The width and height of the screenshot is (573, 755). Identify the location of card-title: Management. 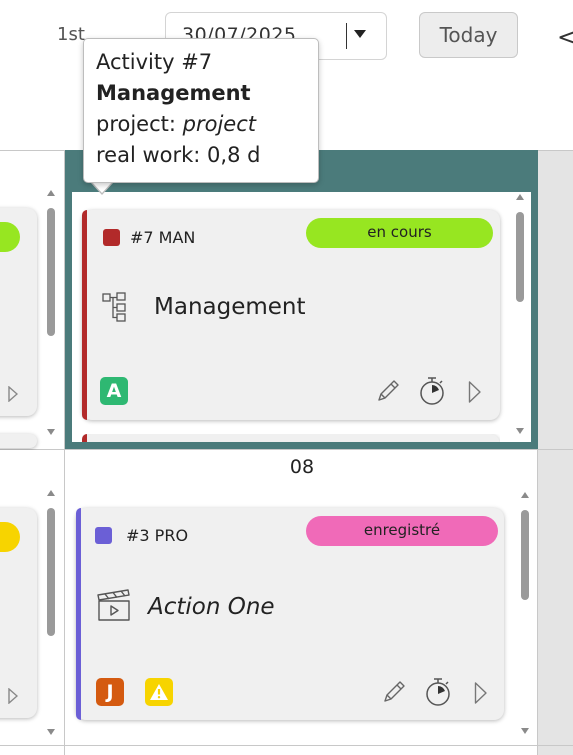
(230, 307).